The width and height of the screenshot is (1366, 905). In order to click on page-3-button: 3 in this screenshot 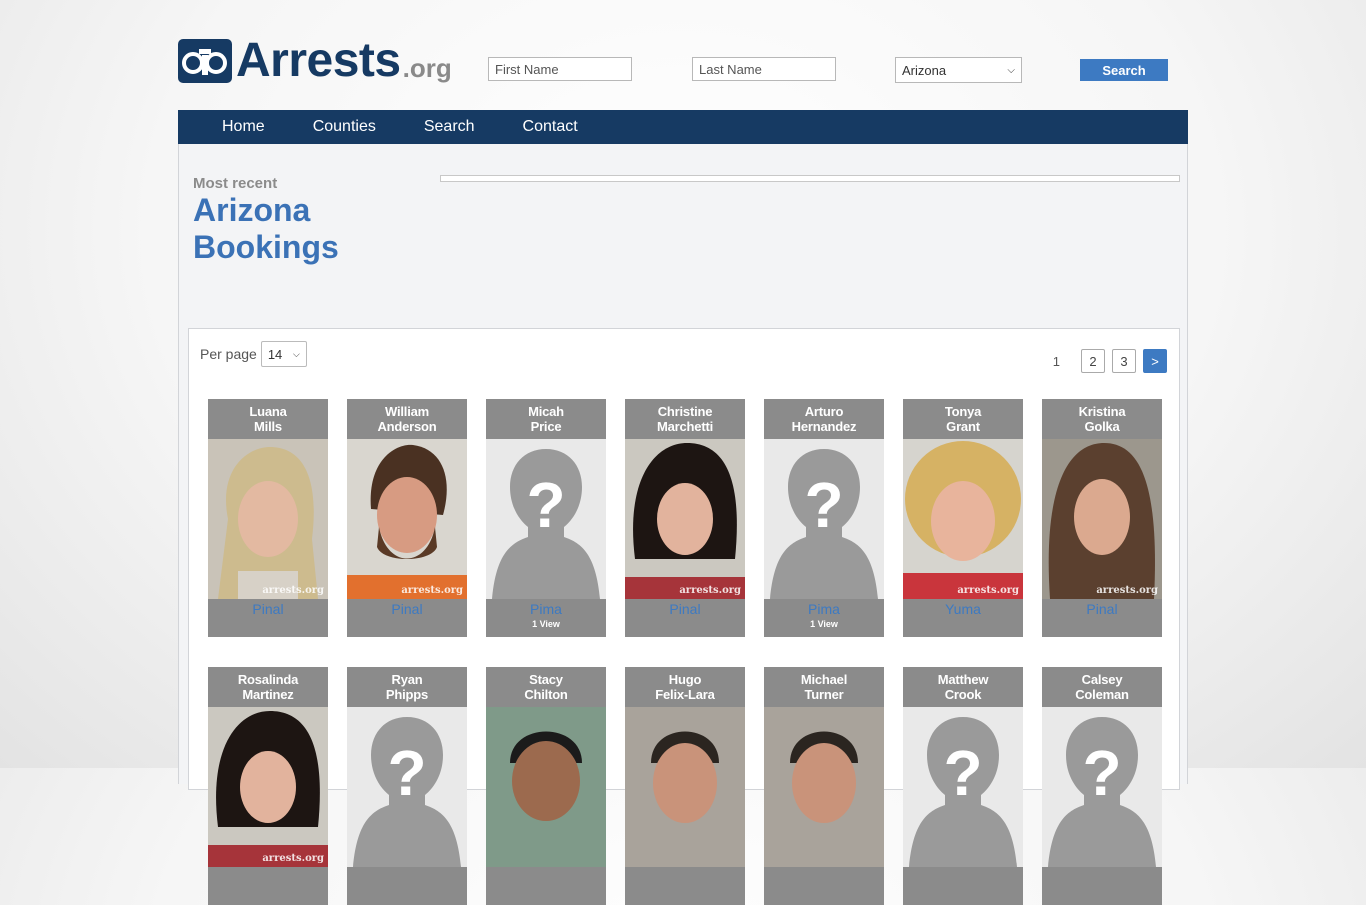, I will do `click(1124, 361)`.